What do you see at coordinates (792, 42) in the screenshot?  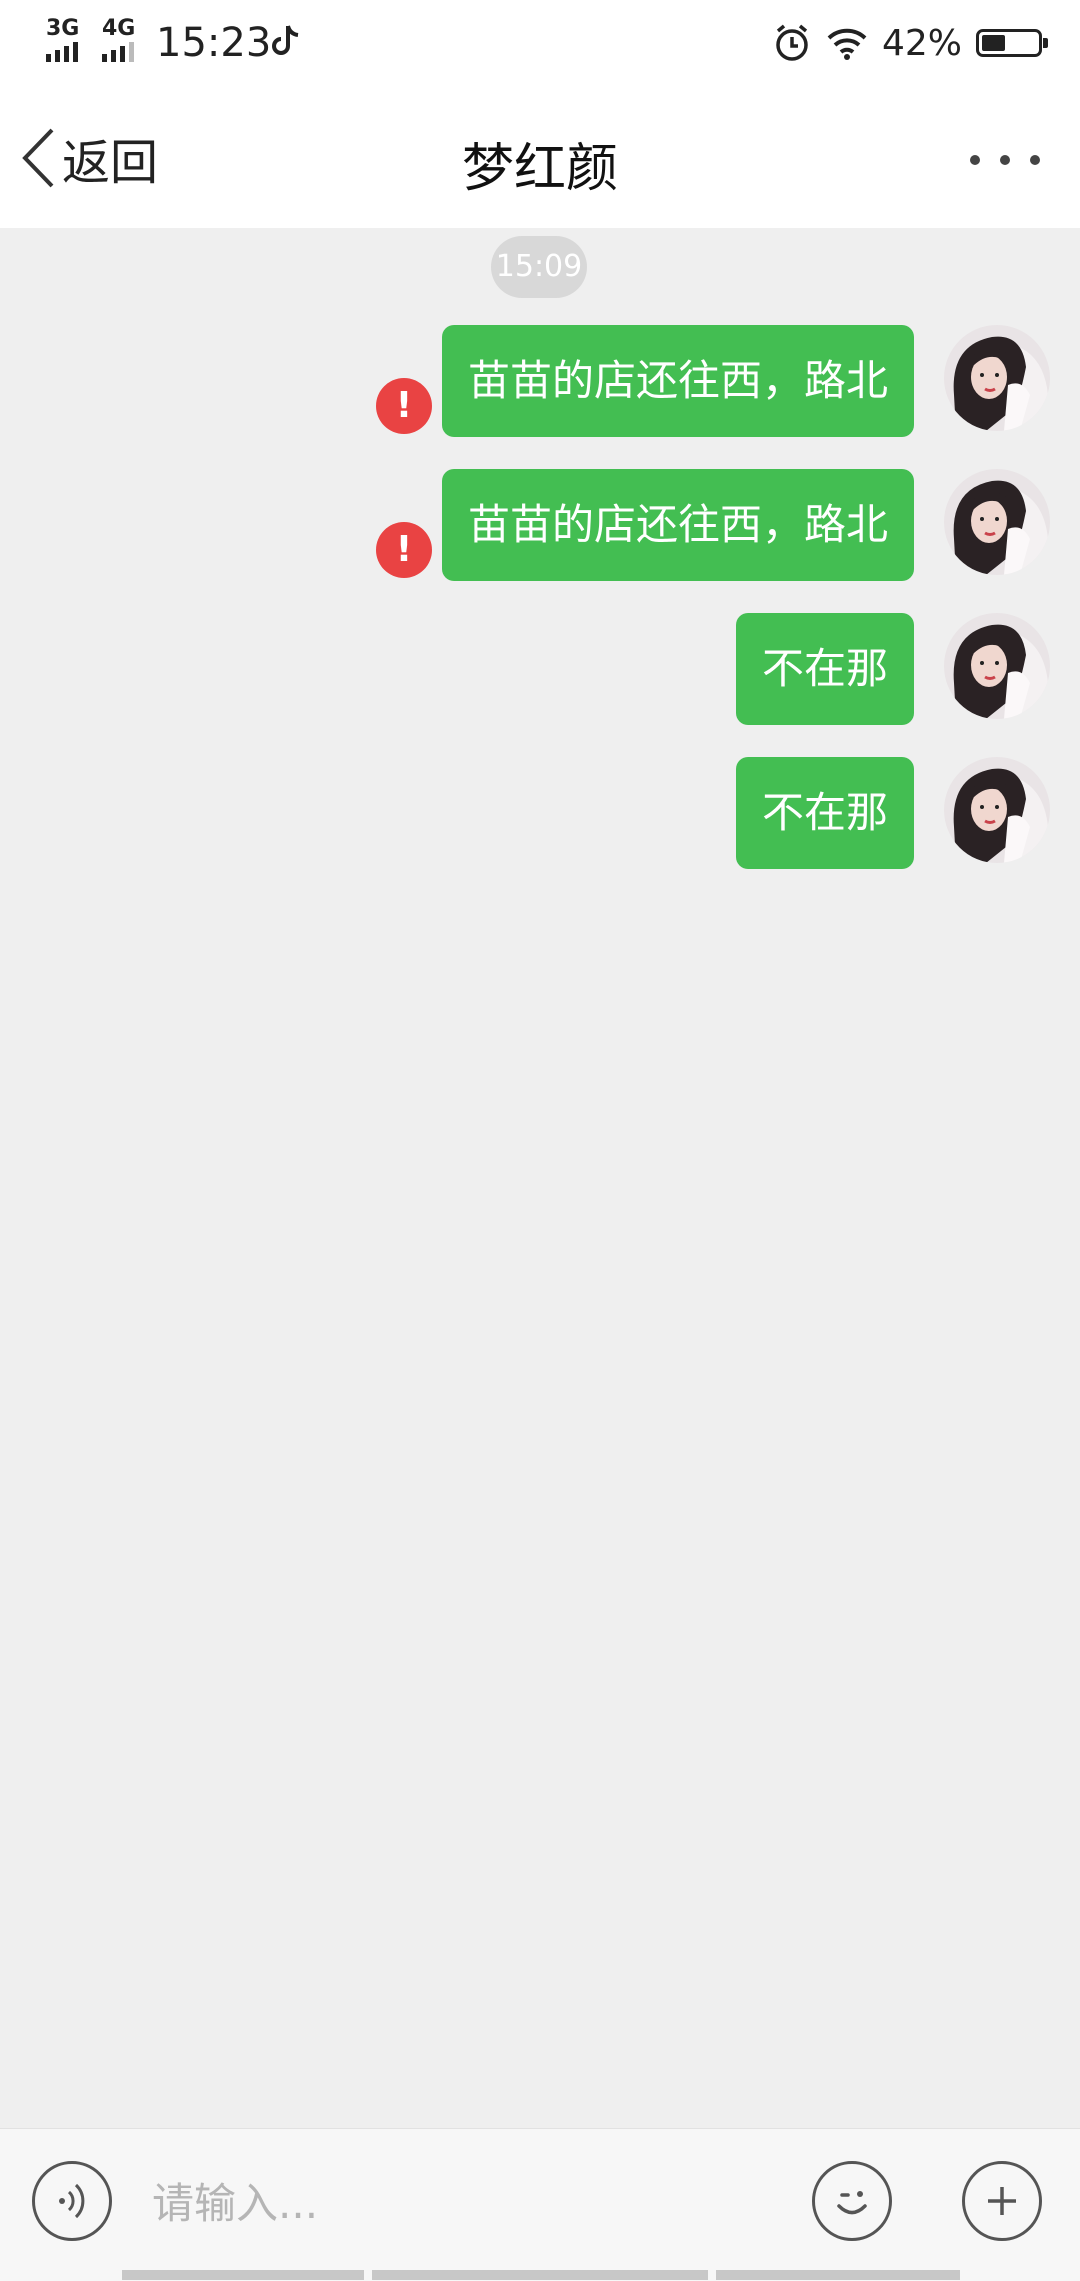 I see `alarm-icon` at bounding box center [792, 42].